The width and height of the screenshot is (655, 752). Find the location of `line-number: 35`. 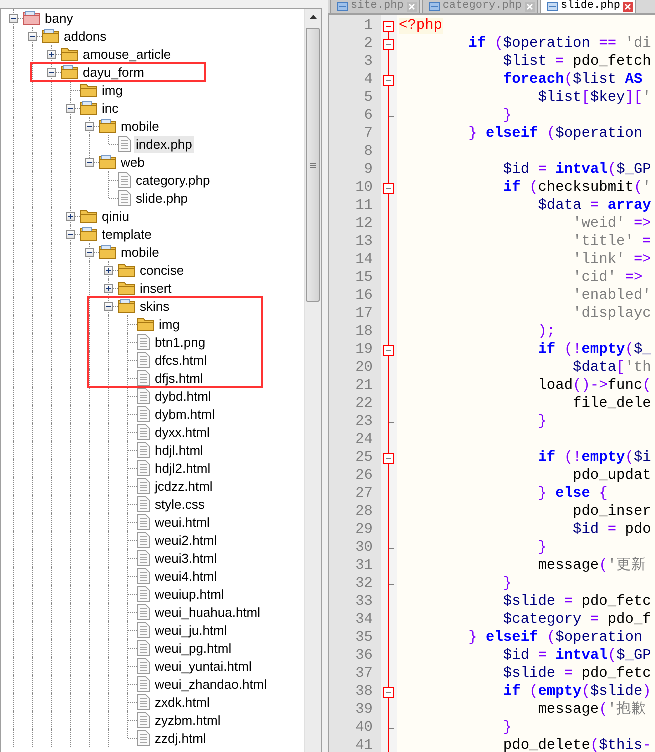

line-number: 35 is located at coordinates (364, 638).